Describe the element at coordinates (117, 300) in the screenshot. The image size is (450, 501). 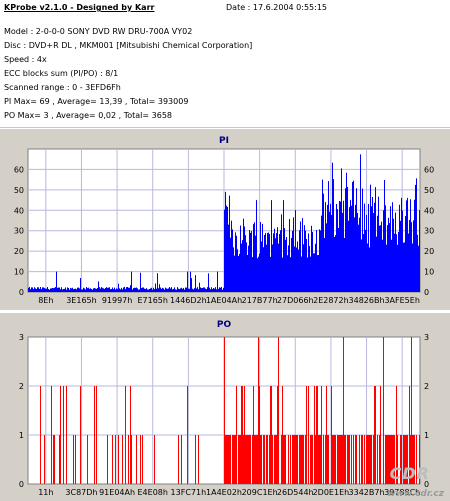
I see `x-tick-label: 91997h` at that location.